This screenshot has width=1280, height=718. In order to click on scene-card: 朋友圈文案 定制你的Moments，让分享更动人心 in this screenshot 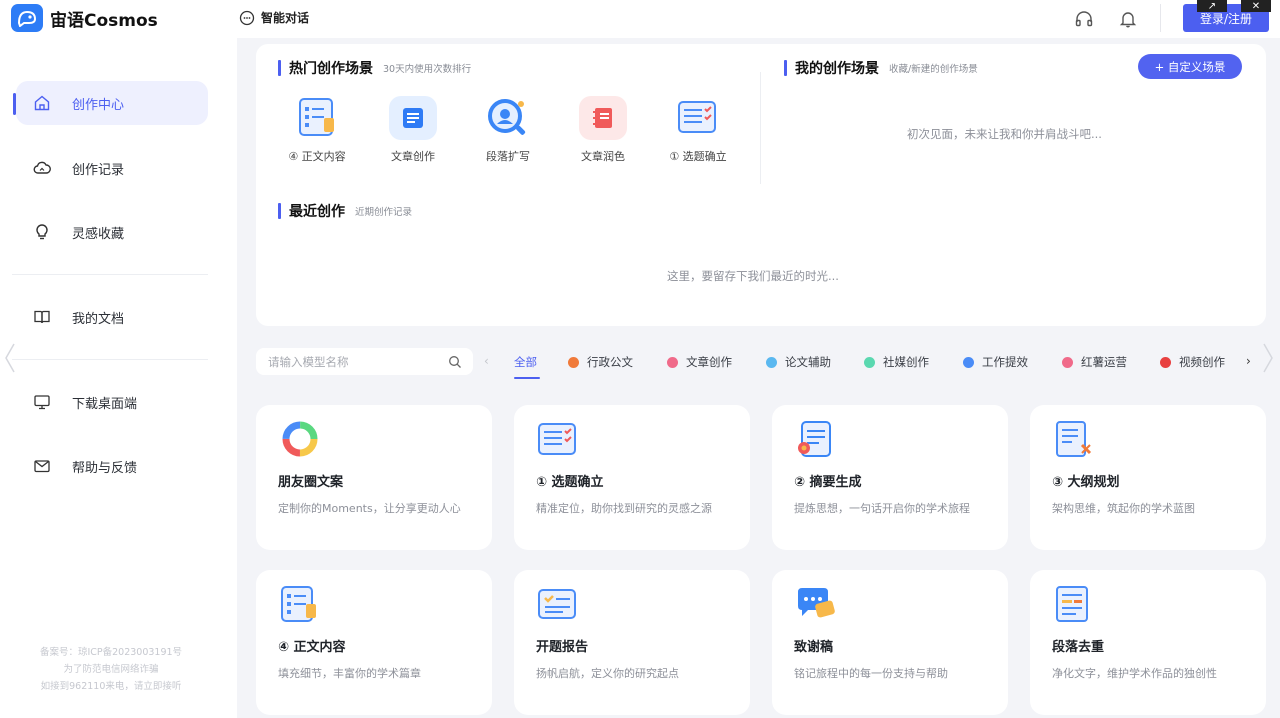, I will do `click(374, 477)`.